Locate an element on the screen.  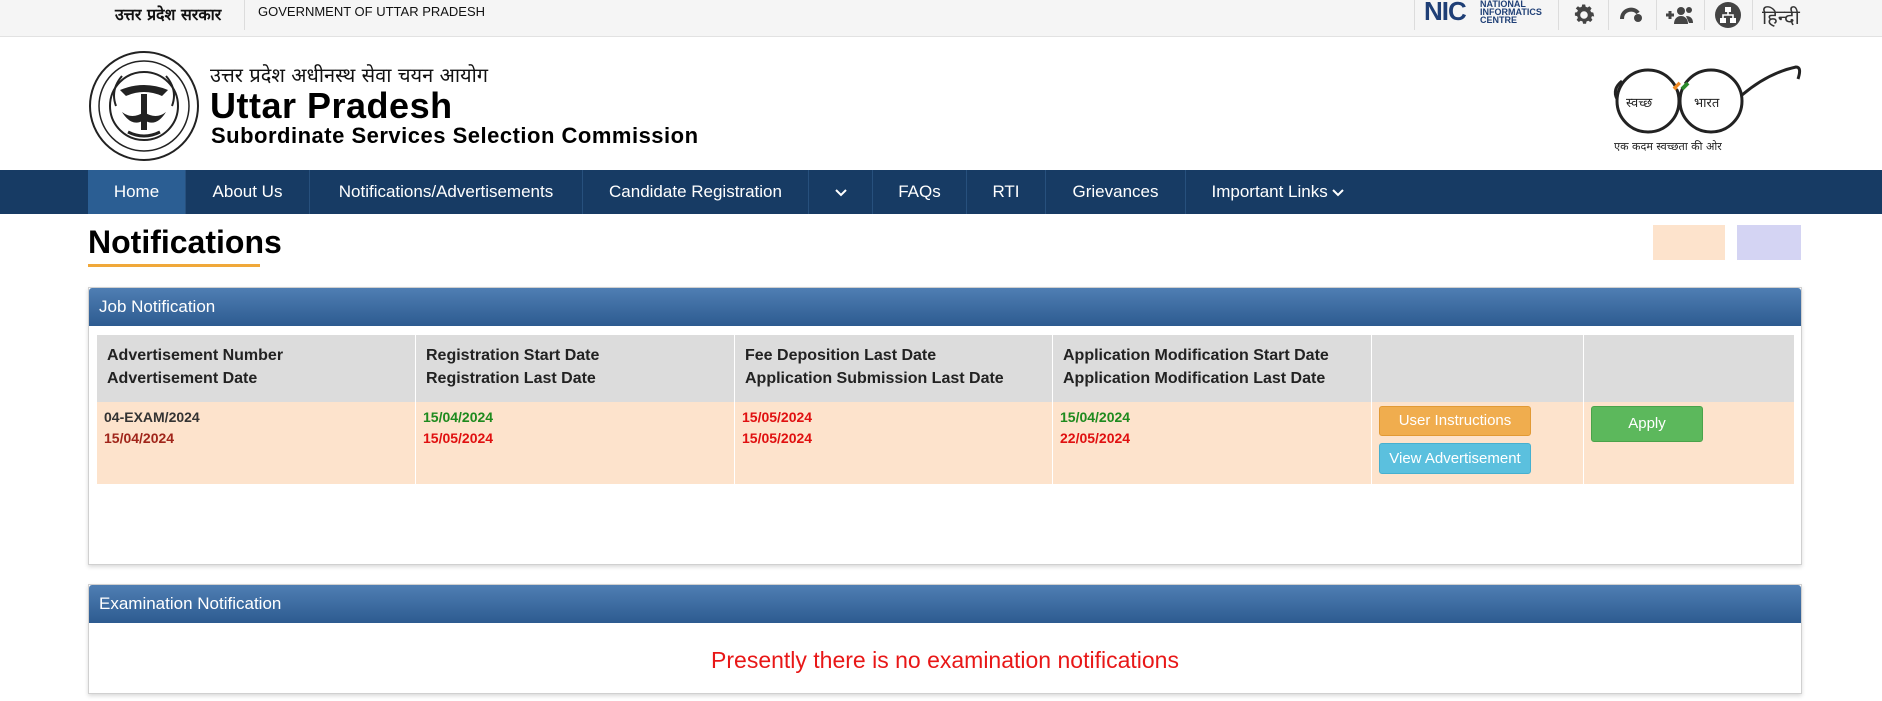
advertisement-number: 04-EXAM/2024 is located at coordinates (152, 417).